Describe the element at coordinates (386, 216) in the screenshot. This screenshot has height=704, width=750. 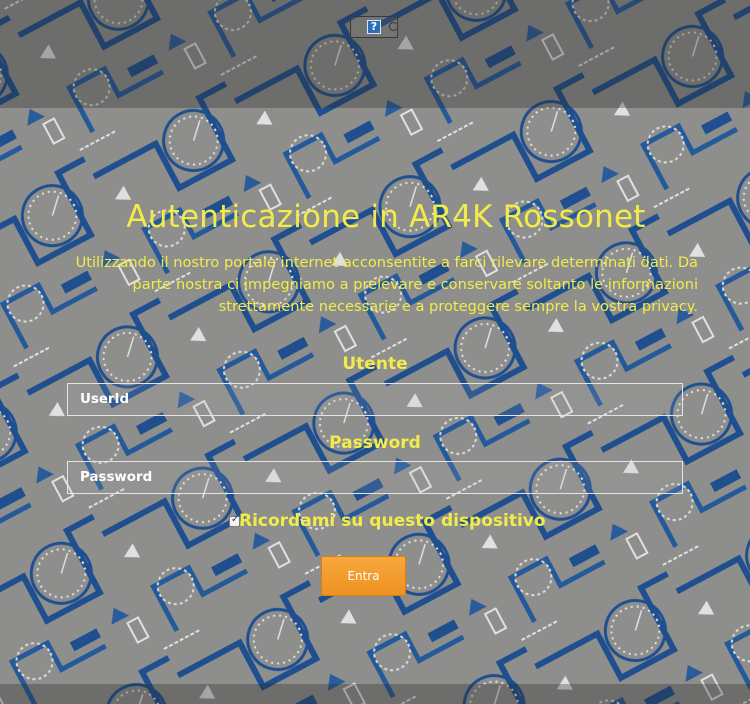
I see `page-title: Autenticazione in AR4K Rossonet` at that location.